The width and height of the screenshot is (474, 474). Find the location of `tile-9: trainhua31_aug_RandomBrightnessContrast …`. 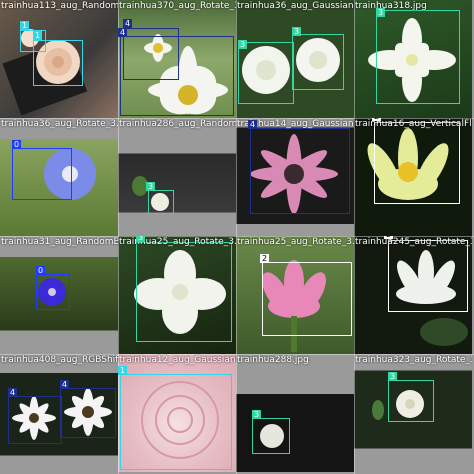

tile-9: trainhua31_aug_RandomBrightnessContrast … is located at coordinates (59, 295).